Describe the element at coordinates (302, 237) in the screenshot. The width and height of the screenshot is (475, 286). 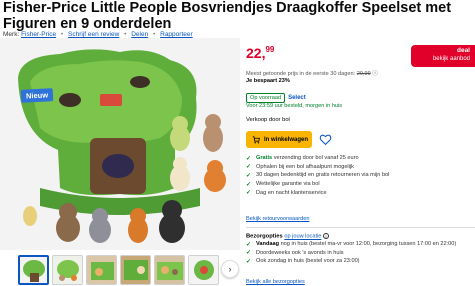
I see `location-link: op jouw locatie` at that location.